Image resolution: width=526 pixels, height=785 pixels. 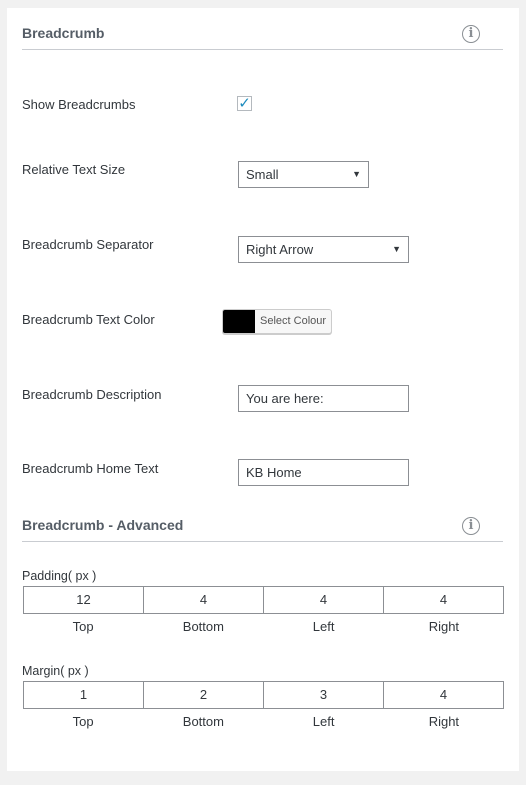 I want to click on padding-top-caption: Top, so click(x=83, y=626).